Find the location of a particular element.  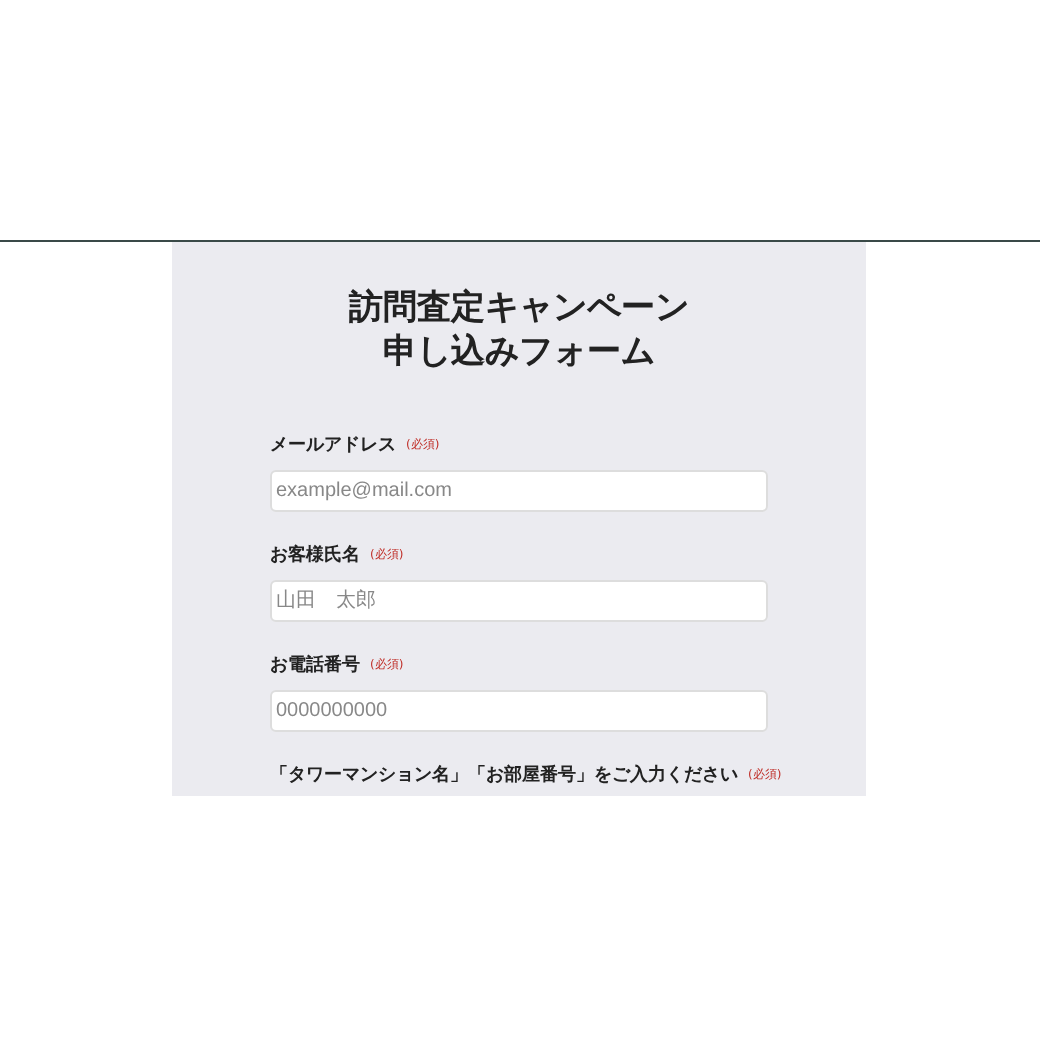

field-label: お電話番号 is located at coordinates (315, 665).